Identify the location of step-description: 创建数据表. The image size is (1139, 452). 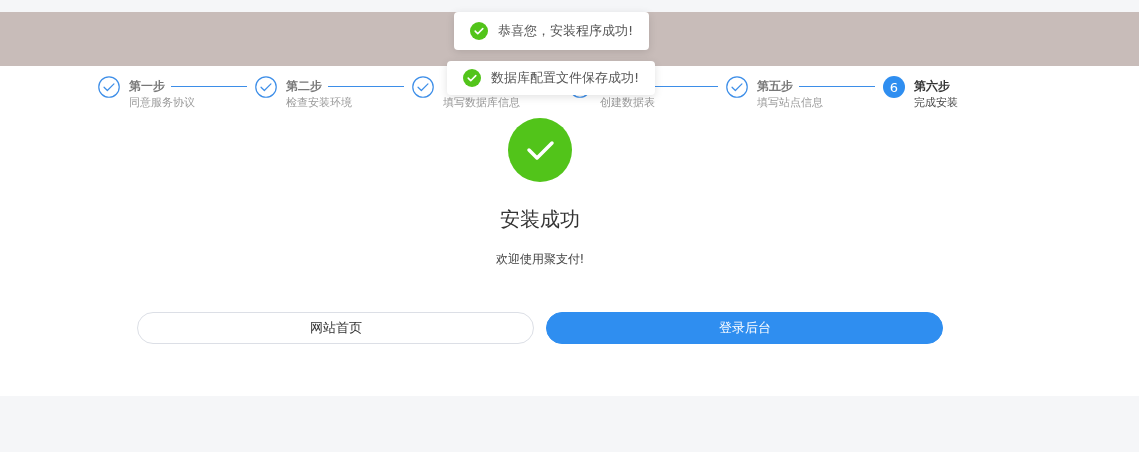
(628, 103).